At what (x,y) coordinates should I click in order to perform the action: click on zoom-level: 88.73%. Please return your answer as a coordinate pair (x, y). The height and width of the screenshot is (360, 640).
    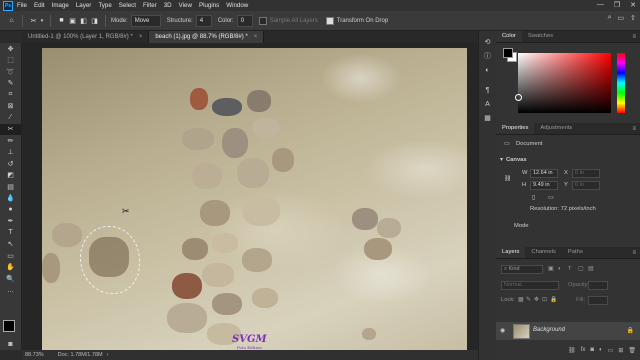
    Looking at the image, I should click on (34, 355).